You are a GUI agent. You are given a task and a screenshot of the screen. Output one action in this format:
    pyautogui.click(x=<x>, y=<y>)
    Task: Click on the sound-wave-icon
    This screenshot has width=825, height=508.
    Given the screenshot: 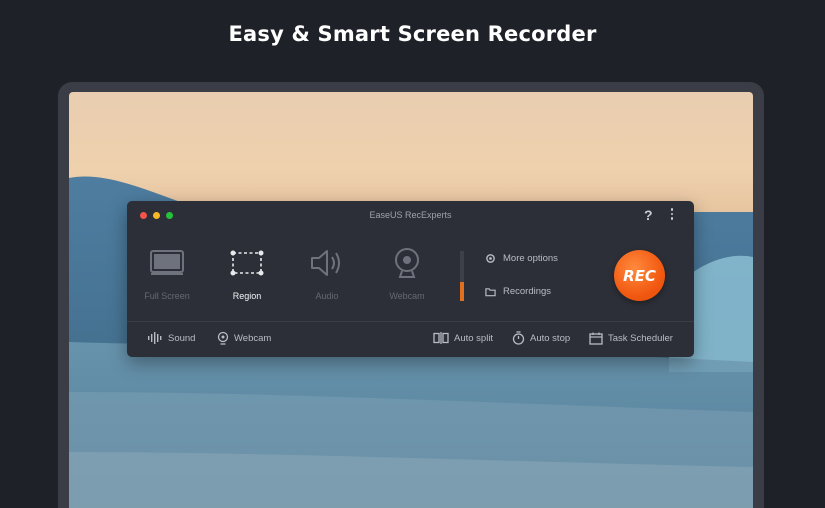 What is the action you would take?
    pyautogui.click(x=155, y=338)
    